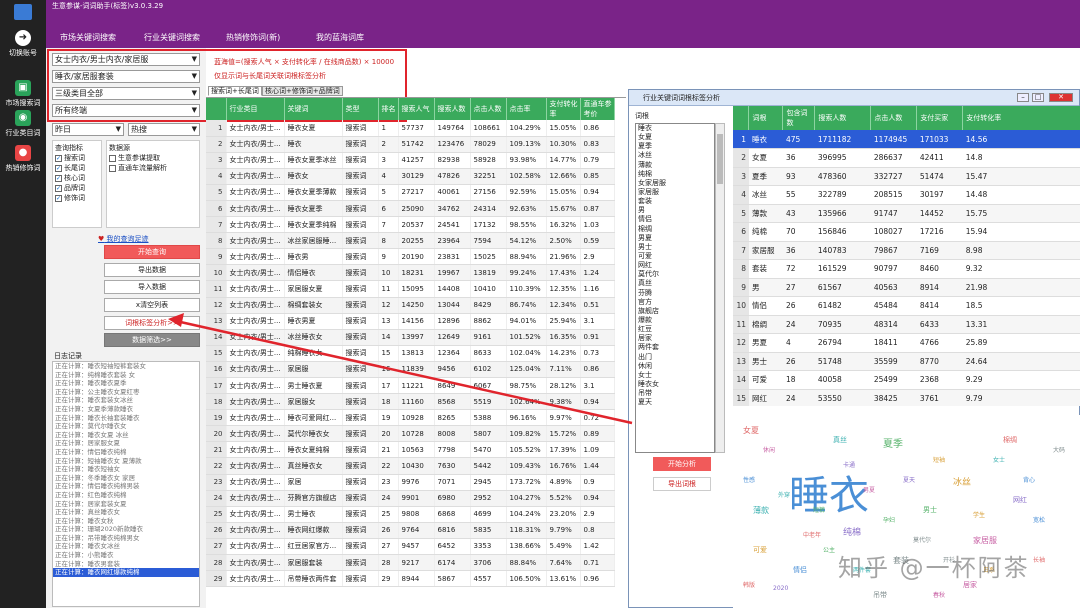 Image resolution: width=1080 pixels, height=609 pixels. What do you see at coordinates (675, 320) in the screenshot?
I see `list-item: 爆款` at bounding box center [675, 320].